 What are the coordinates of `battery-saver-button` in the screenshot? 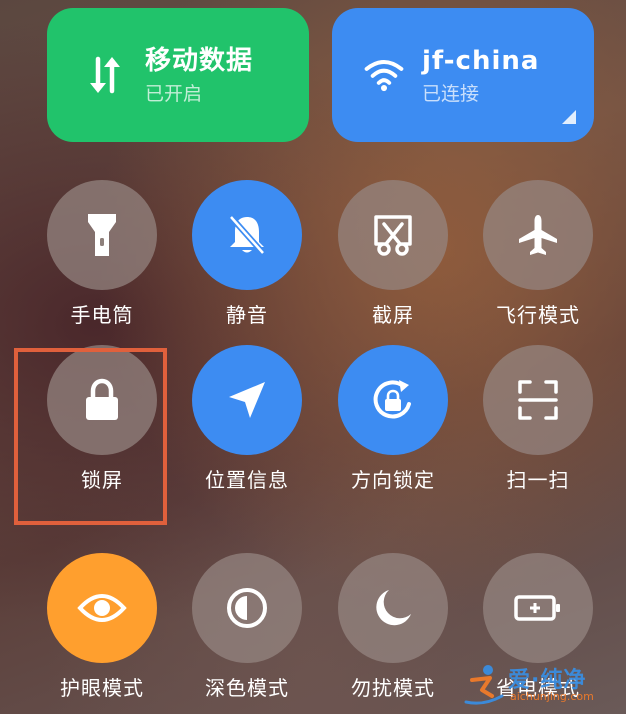 It's located at (538, 608).